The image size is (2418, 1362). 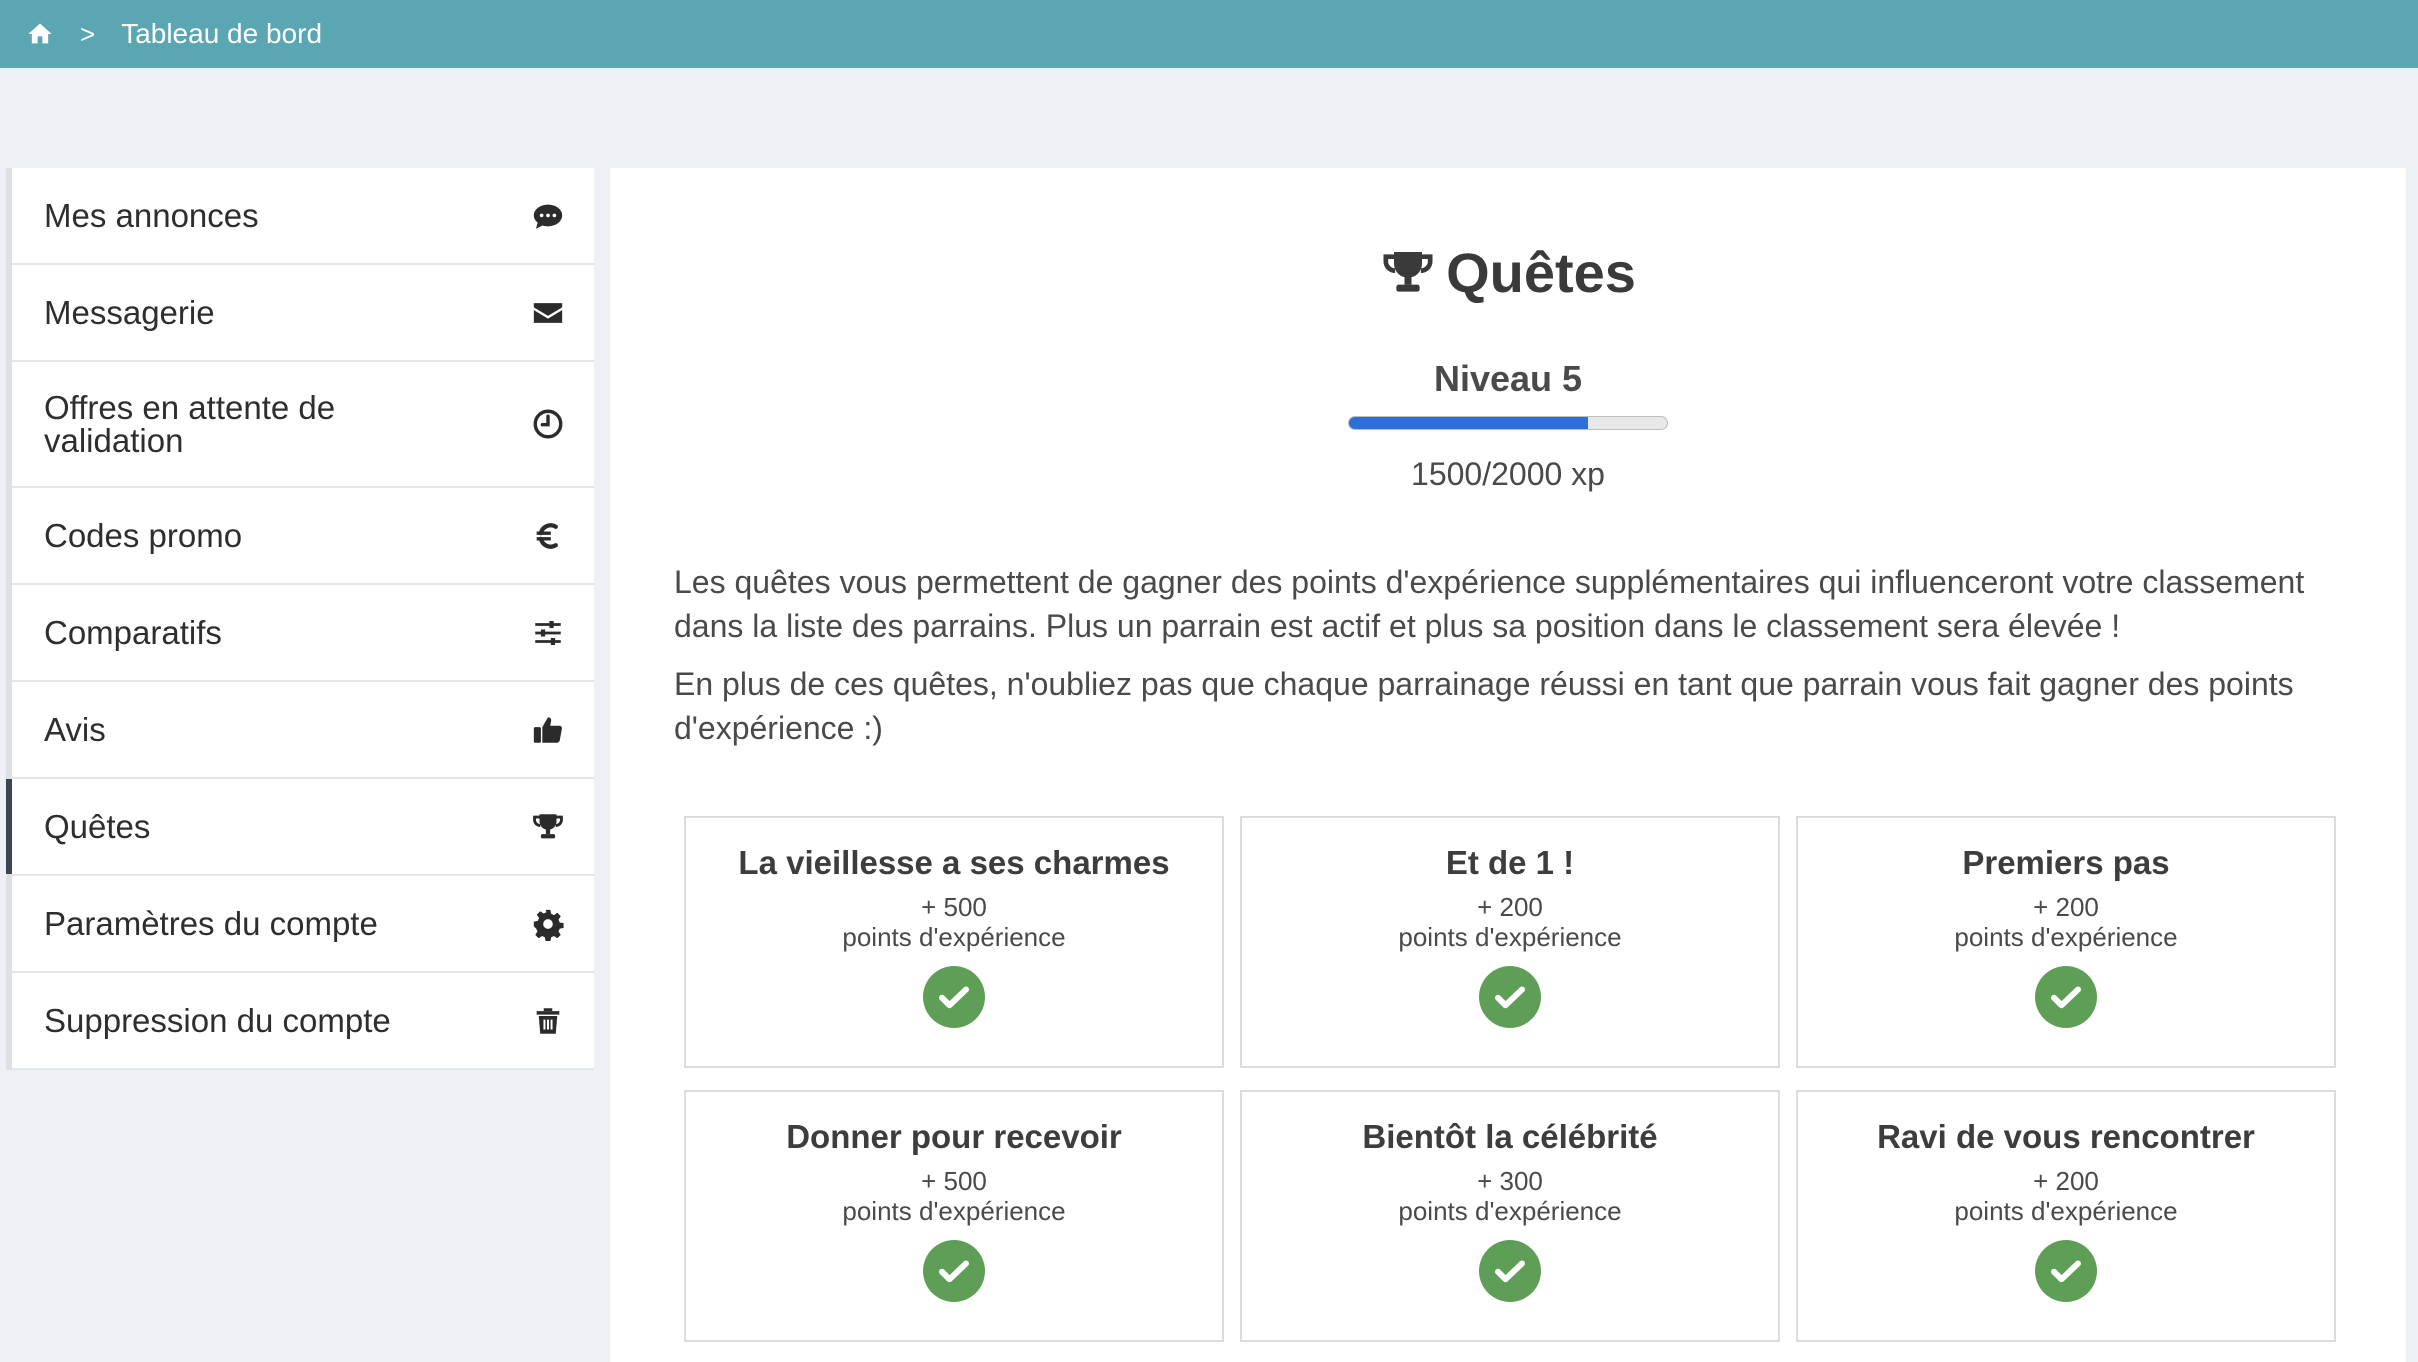 What do you see at coordinates (2066, 862) in the screenshot?
I see `quest-title: Premiers pas` at bounding box center [2066, 862].